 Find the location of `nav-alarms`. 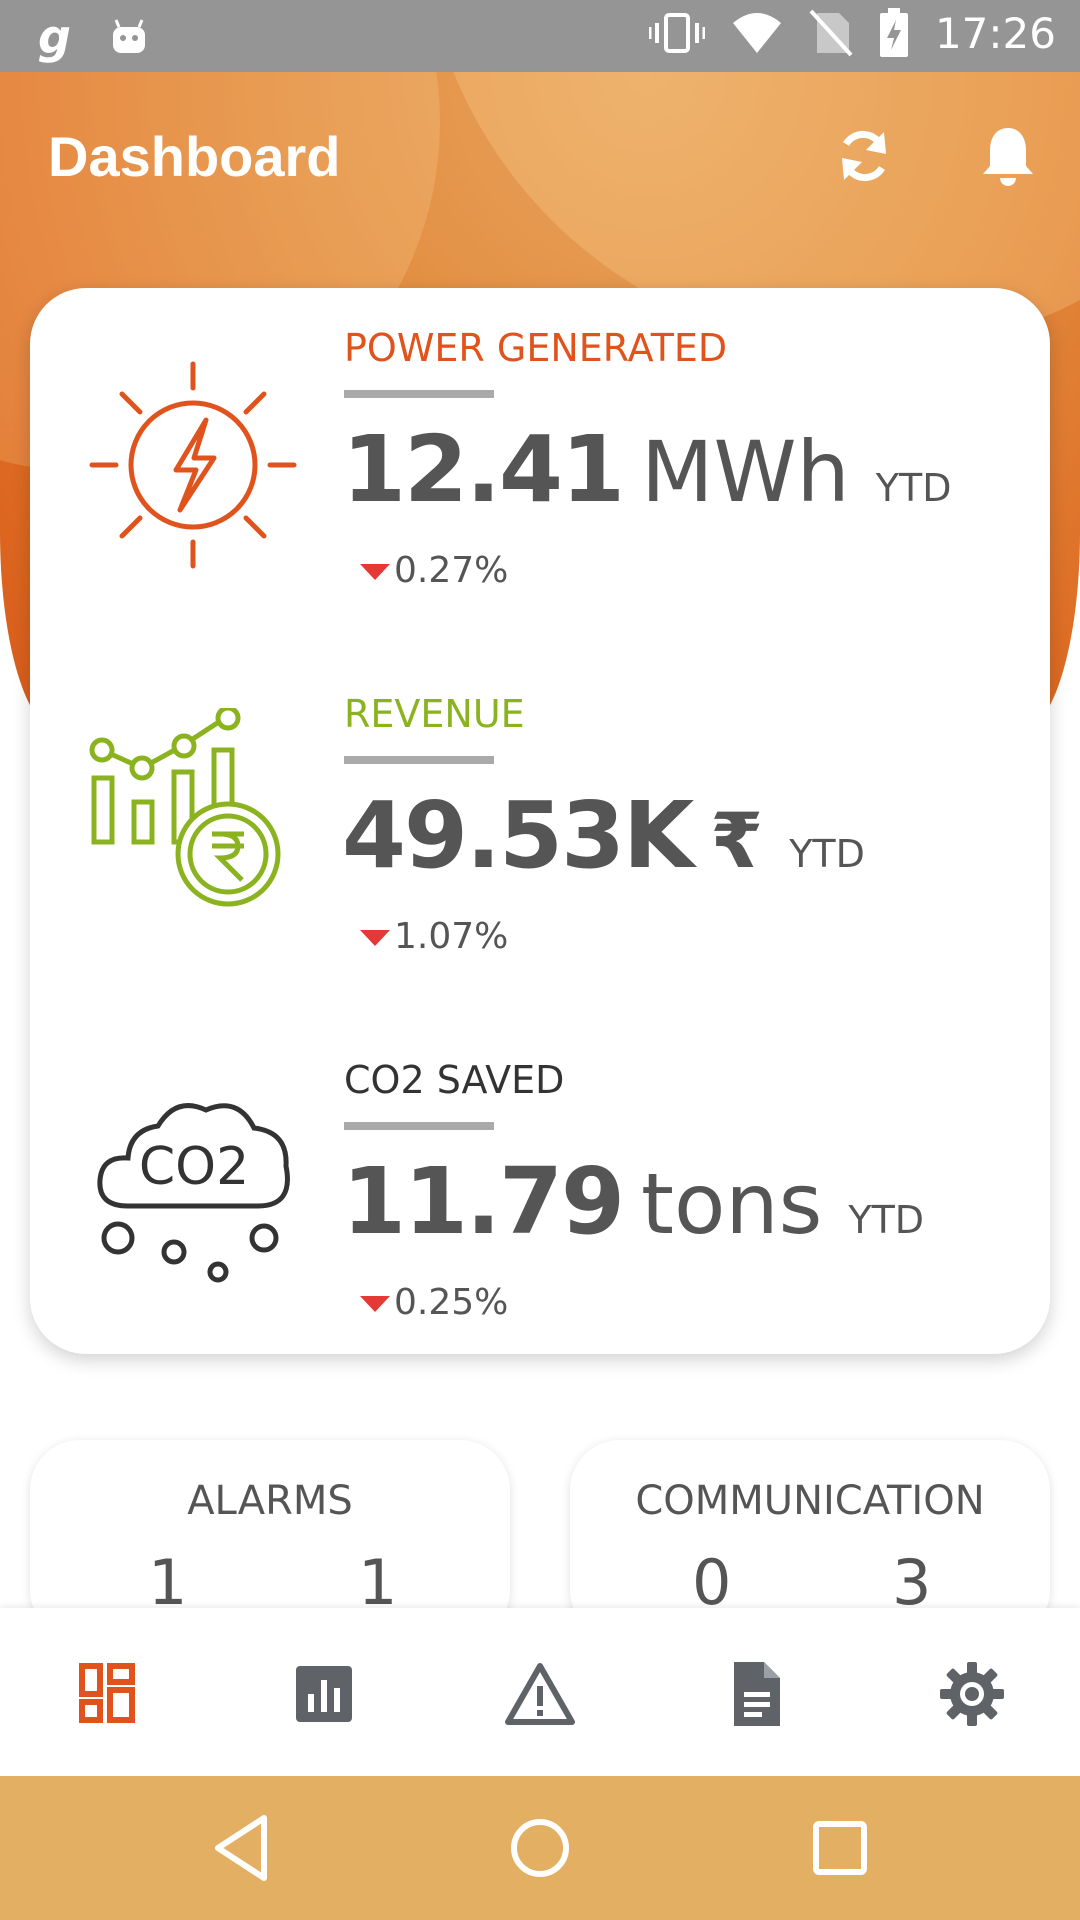

nav-alarms is located at coordinates (540, 1694).